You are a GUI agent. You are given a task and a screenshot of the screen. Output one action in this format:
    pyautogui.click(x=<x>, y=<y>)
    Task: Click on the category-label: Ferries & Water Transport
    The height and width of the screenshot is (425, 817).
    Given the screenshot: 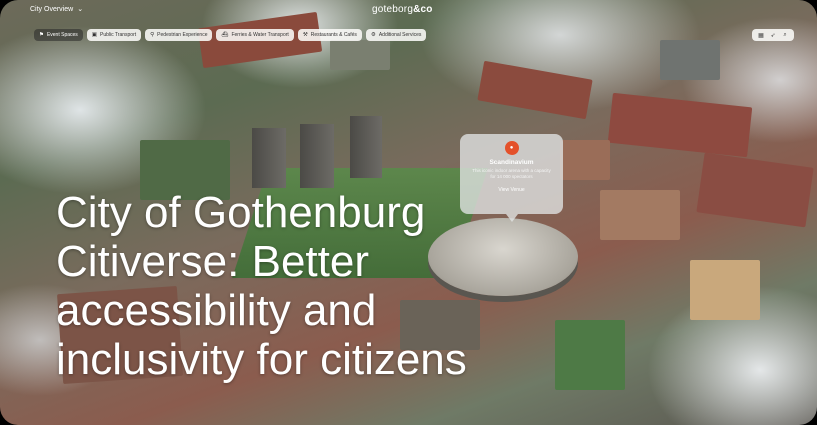 What is the action you would take?
    pyautogui.click(x=260, y=35)
    